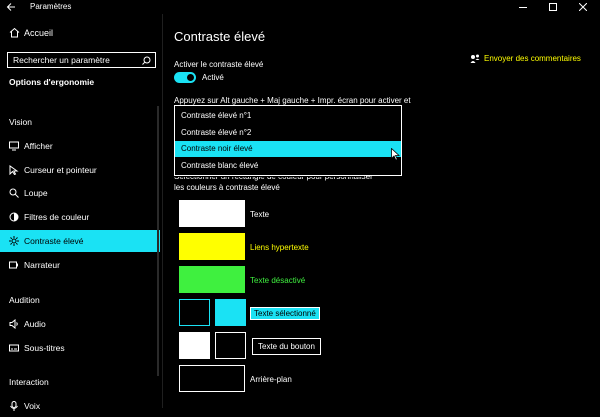 The height and width of the screenshot is (417, 600). I want to click on text-color-swatch, so click(212, 213).